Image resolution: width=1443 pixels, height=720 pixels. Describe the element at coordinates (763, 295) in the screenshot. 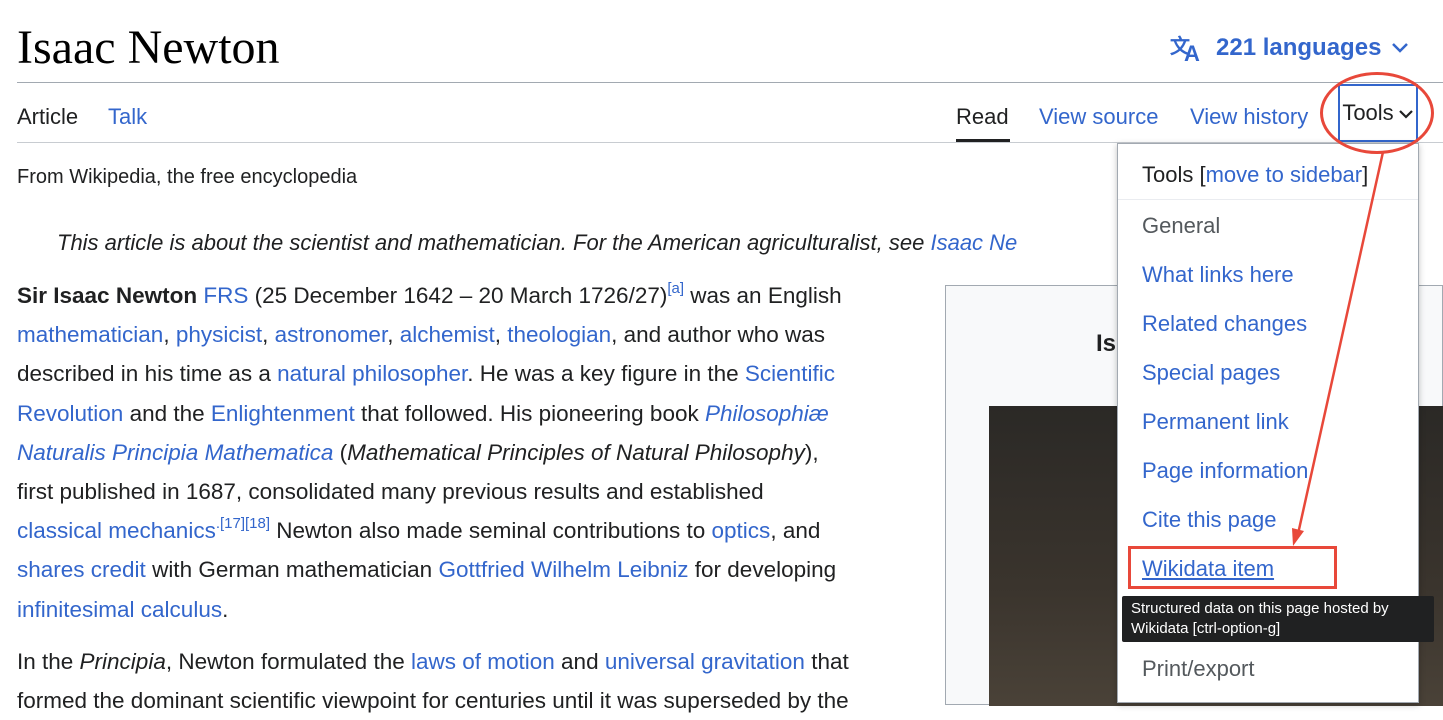

I see `text: was an English` at that location.